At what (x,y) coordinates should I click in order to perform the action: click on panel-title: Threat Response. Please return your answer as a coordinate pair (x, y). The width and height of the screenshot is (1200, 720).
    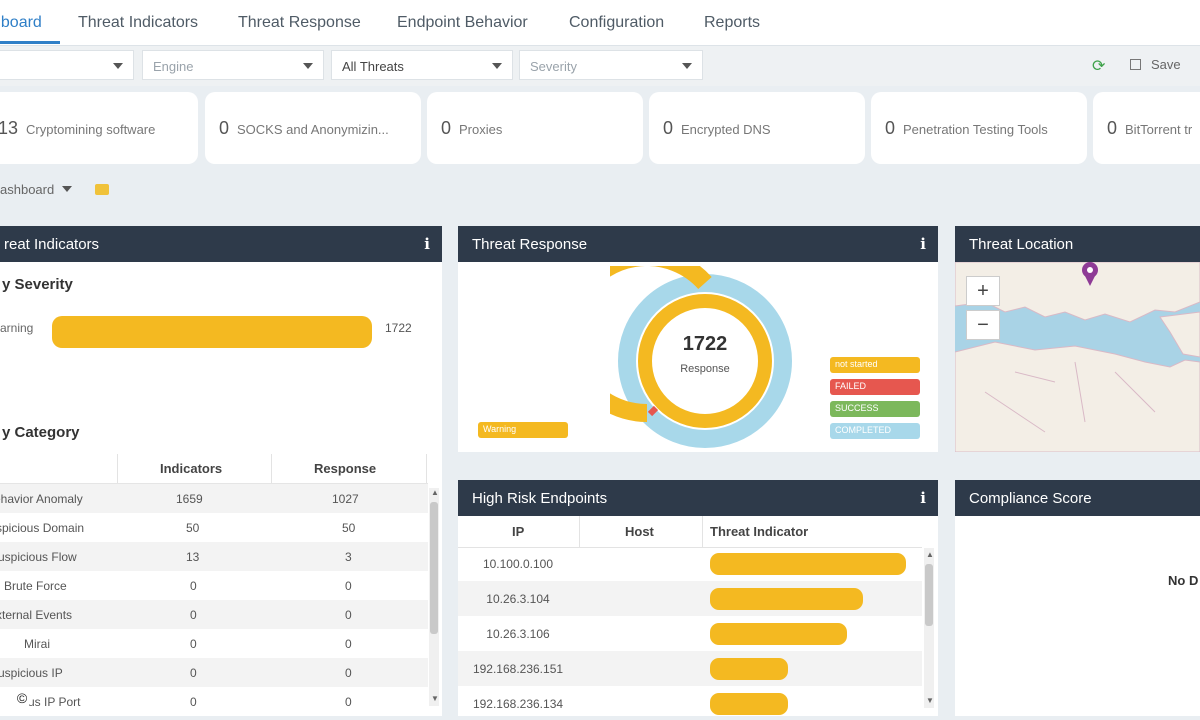
    Looking at the image, I should click on (530, 244).